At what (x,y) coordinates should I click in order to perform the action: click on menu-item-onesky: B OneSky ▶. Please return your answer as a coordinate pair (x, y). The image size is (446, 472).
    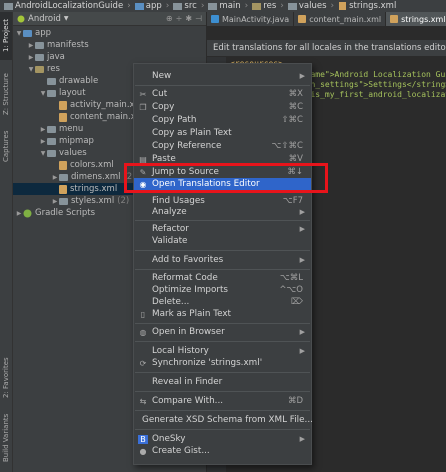
    Looking at the image, I should click on (222, 439).